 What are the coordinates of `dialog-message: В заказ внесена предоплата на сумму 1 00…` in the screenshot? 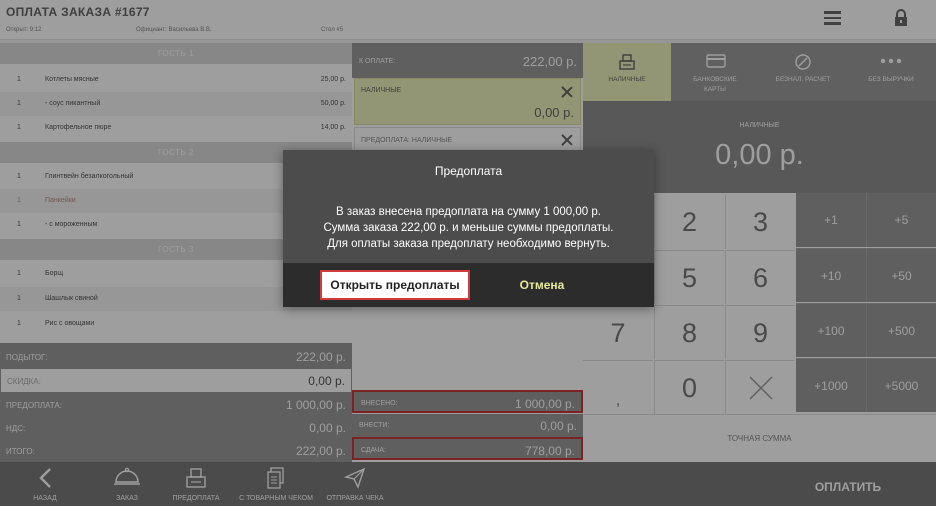 It's located at (468, 228).